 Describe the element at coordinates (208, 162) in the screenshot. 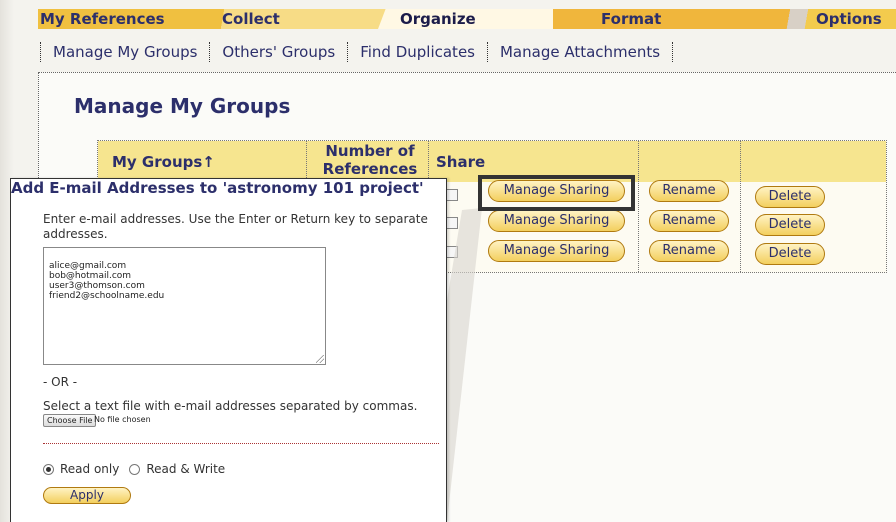

I see `sort-arrow-icon: ↑` at that location.